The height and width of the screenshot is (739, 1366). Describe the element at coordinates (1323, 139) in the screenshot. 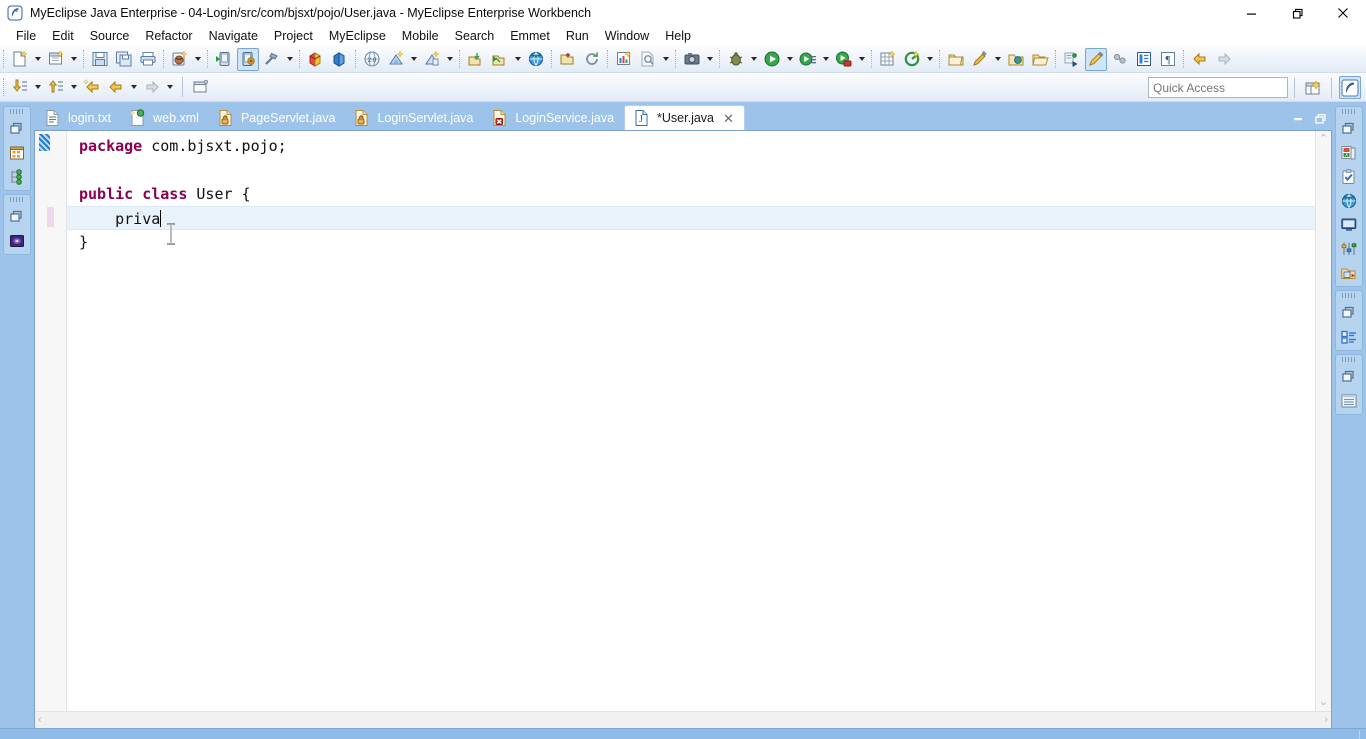

I see `scroll-up-icon: ⌃` at that location.